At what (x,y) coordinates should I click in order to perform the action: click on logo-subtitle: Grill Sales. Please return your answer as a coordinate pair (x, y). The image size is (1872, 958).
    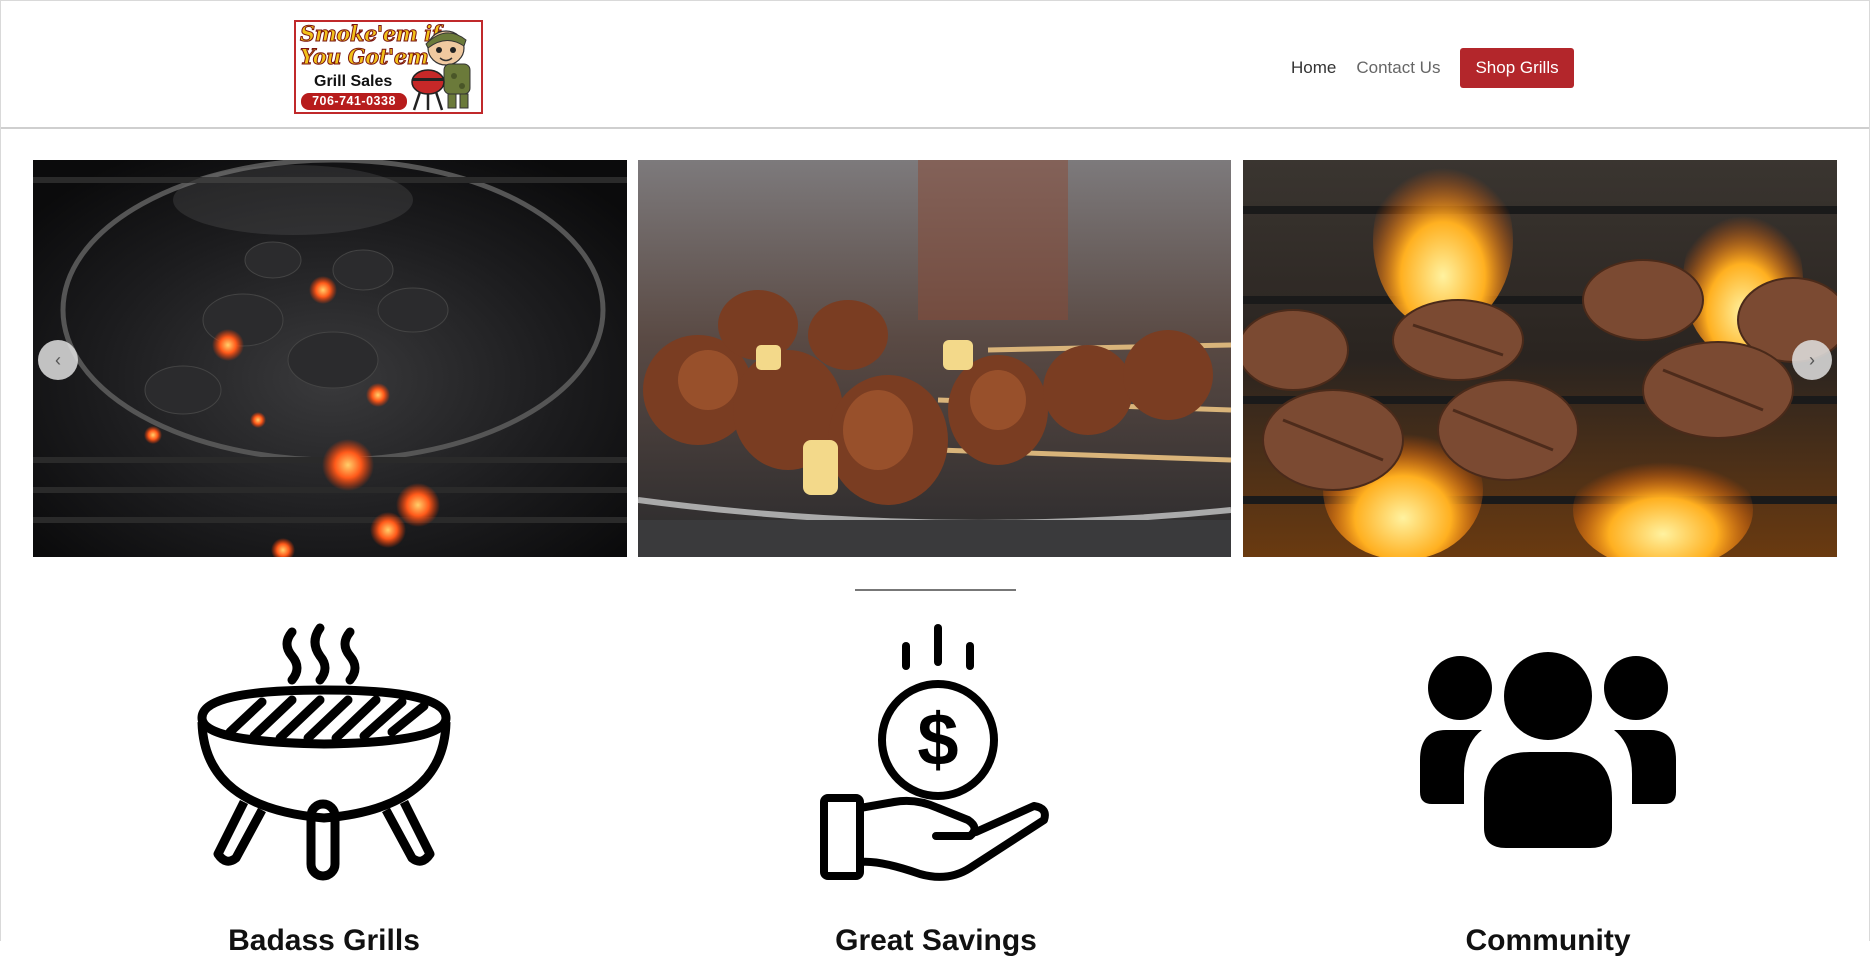
    Looking at the image, I should click on (353, 81).